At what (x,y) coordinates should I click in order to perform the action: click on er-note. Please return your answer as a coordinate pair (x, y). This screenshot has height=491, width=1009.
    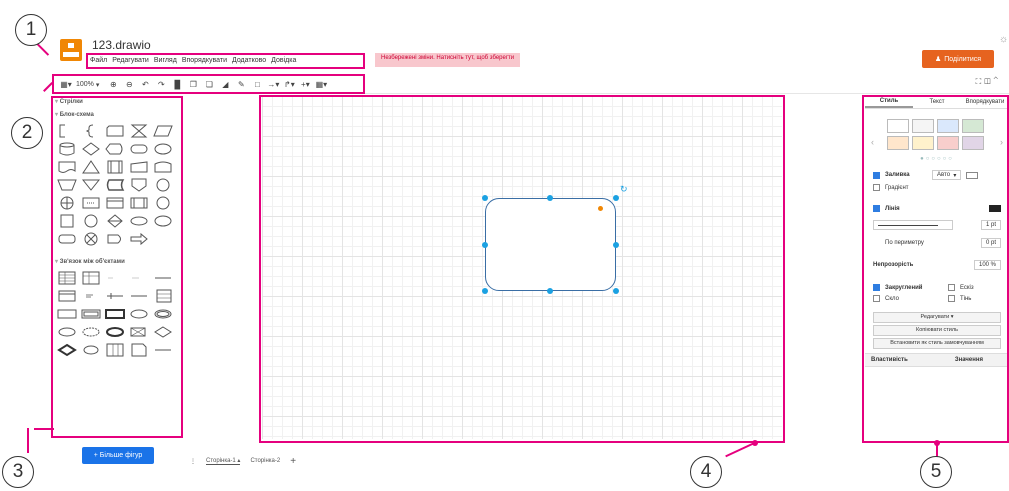
    Looking at the image, I should click on (139, 350).